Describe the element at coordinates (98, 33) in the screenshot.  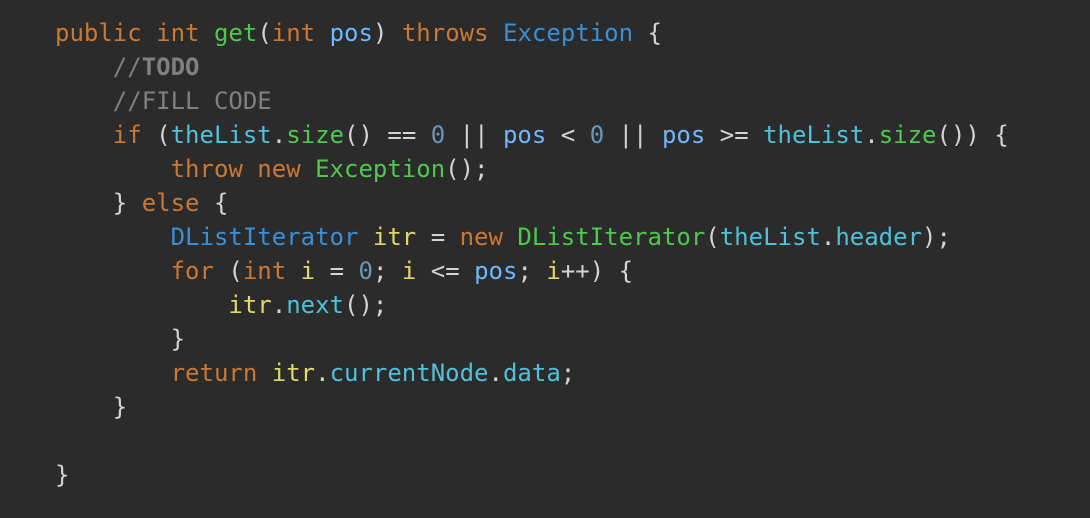
I see `code-token-keyword: public` at that location.